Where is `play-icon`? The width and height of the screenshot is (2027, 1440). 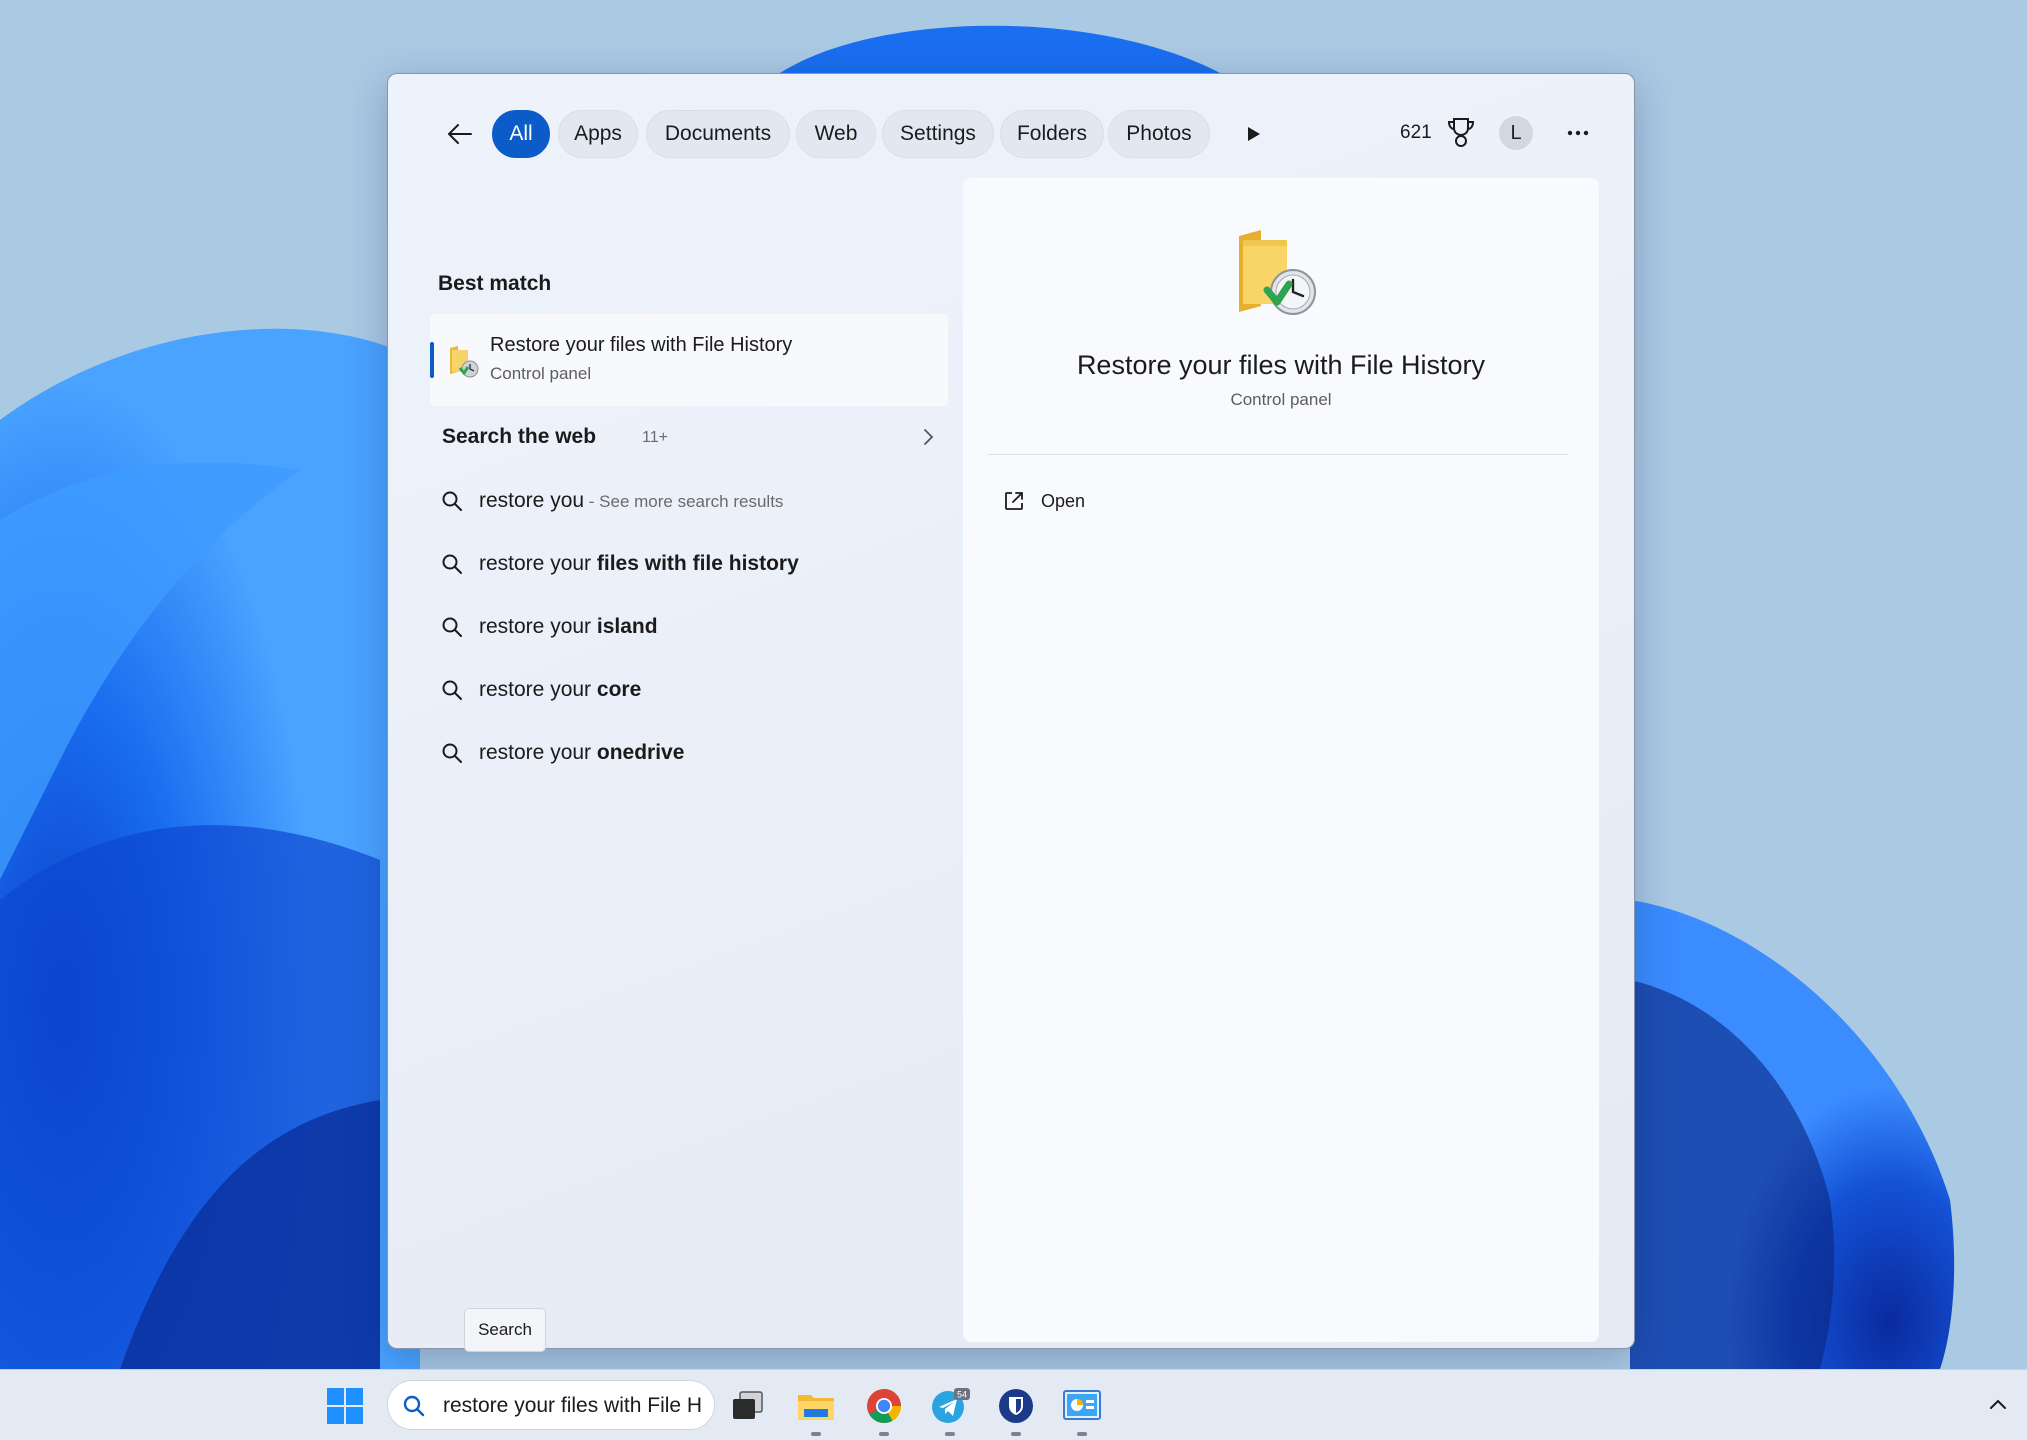
play-icon is located at coordinates (1254, 134).